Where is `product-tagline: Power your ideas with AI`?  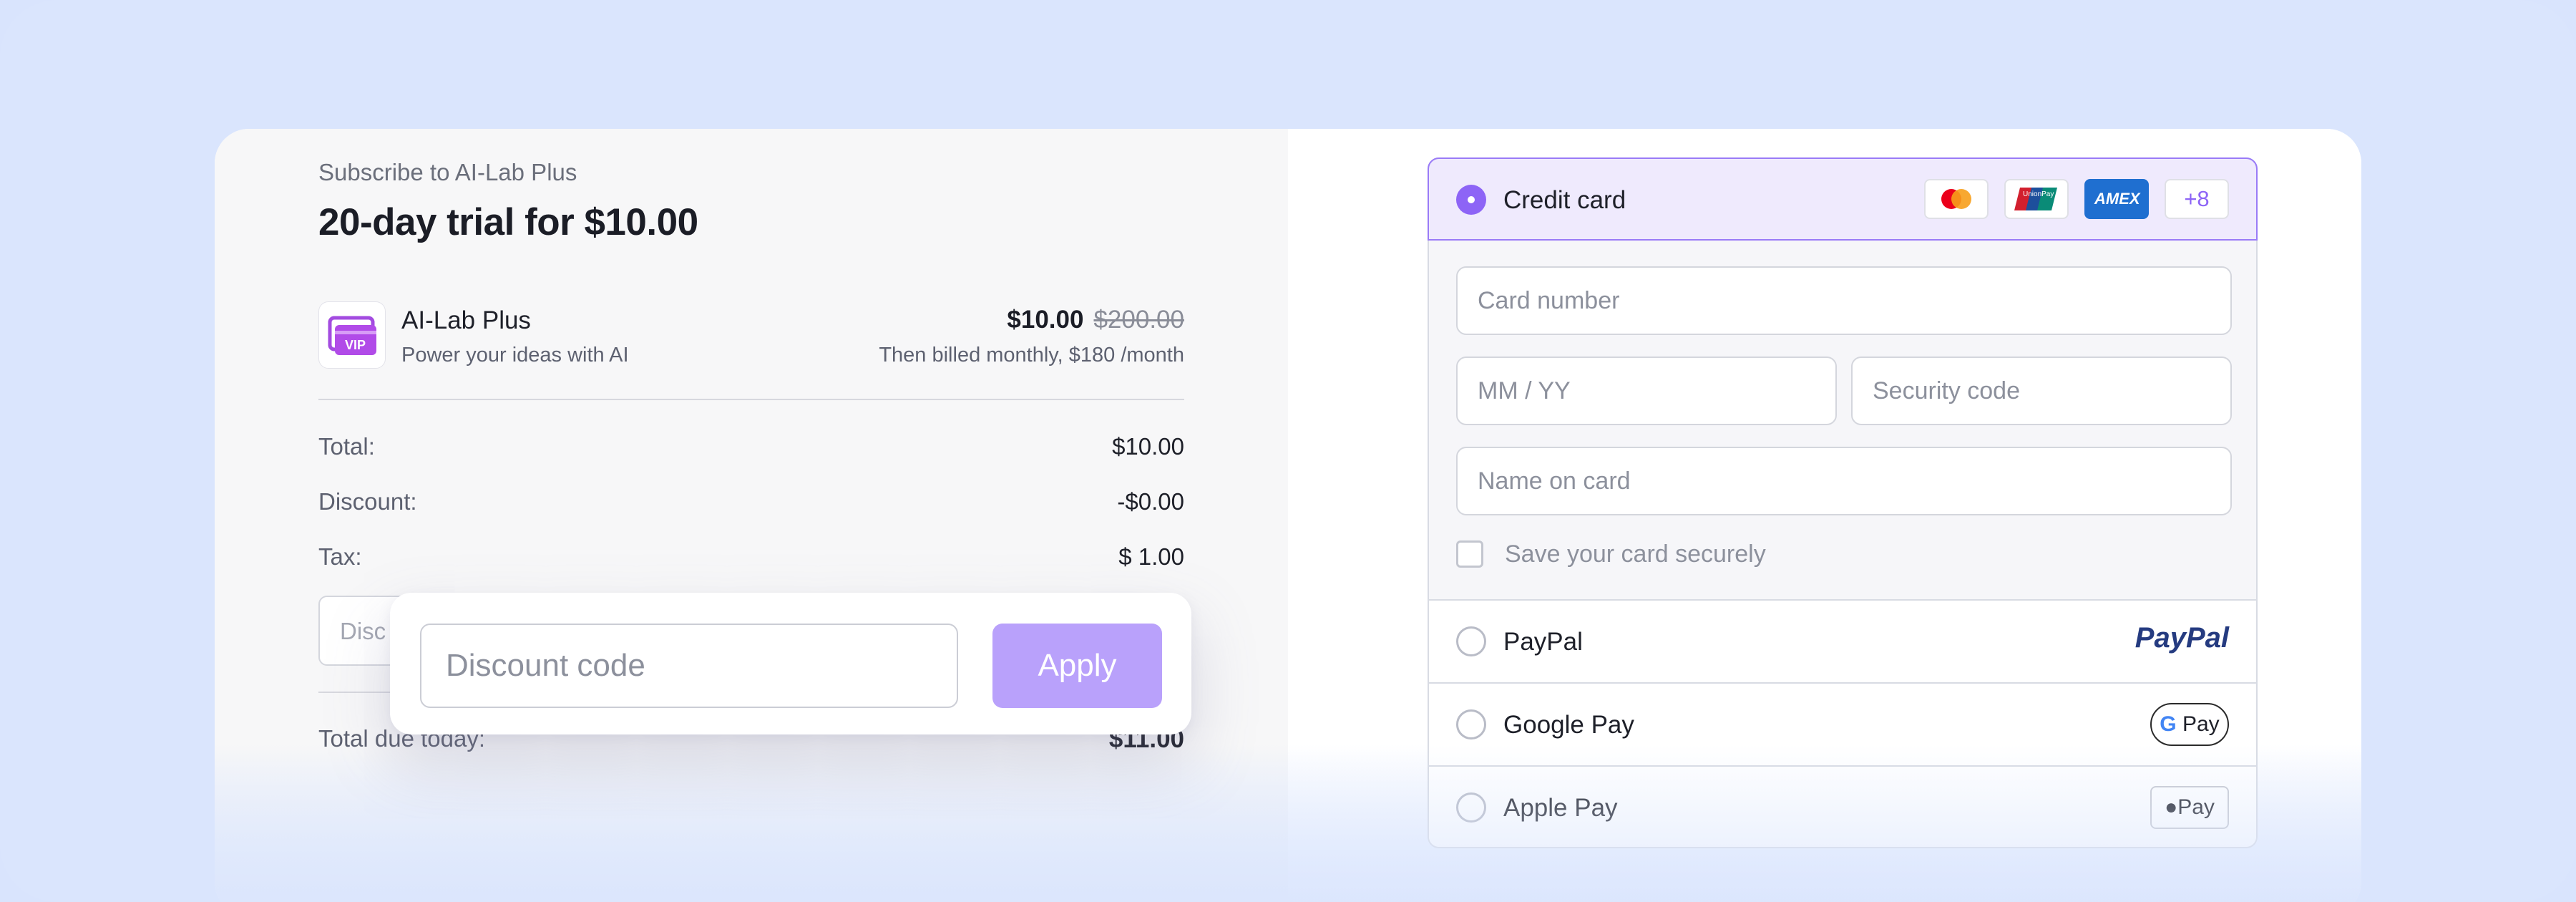 product-tagline: Power your ideas with AI is located at coordinates (515, 355).